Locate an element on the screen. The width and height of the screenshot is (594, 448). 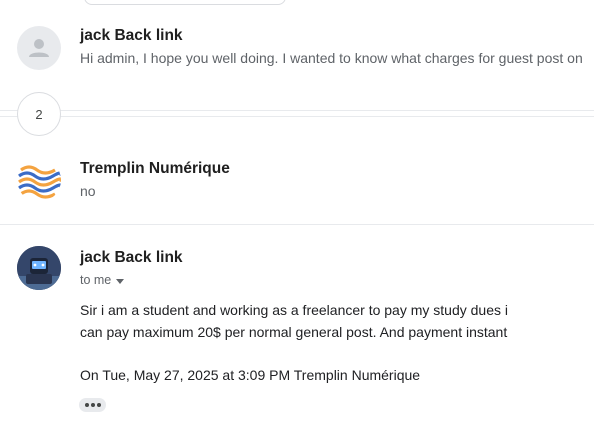
collapsed-messages-count: 2 is located at coordinates (39, 114).